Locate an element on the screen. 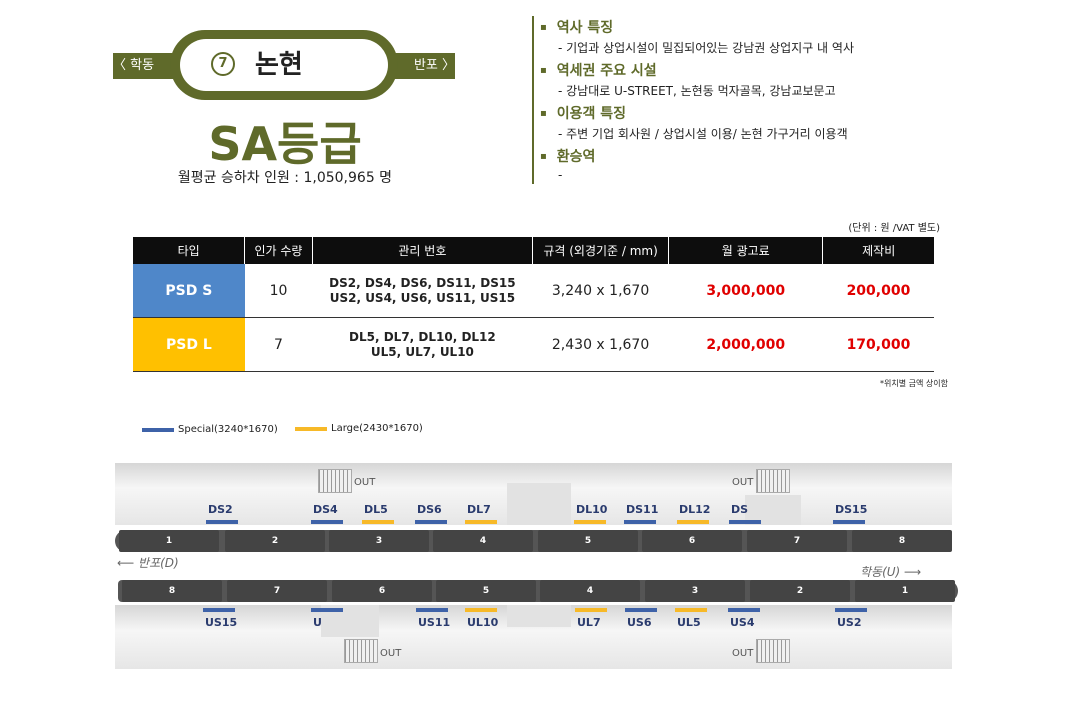 The height and width of the screenshot is (708, 1070). ad-slot-label: US2 is located at coordinates (849, 622).